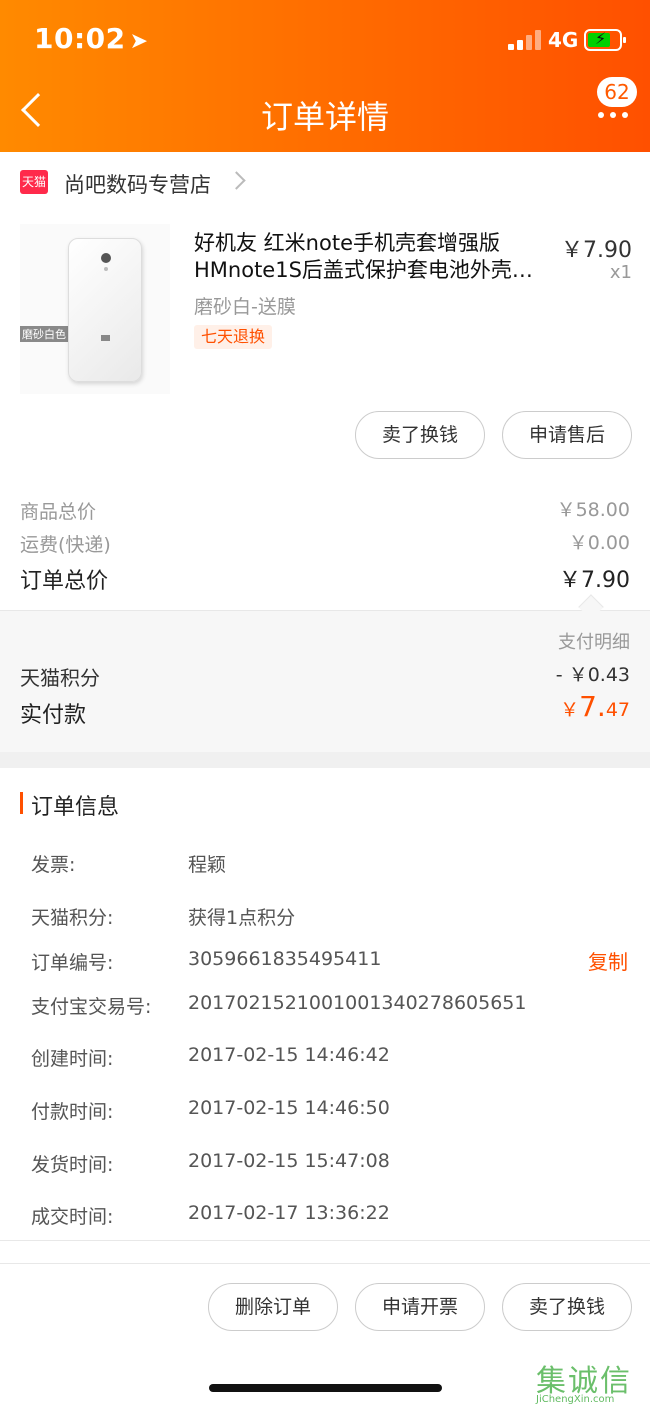 The height and width of the screenshot is (1407, 650). What do you see at coordinates (72, 1059) in the screenshot?
I see `created-time-label: 创建时间:` at bounding box center [72, 1059].